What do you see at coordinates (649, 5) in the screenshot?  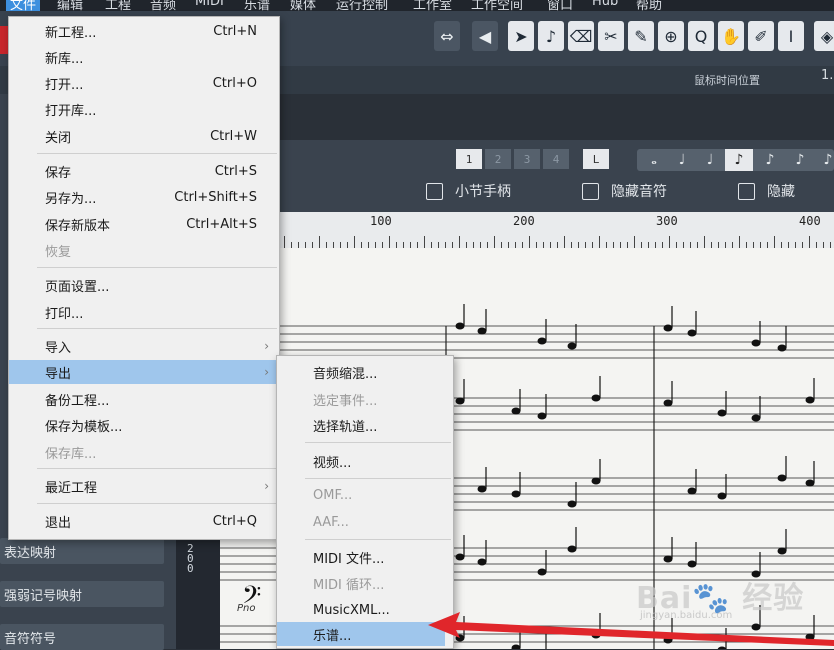 I see `menu-help: 帮助` at bounding box center [649, 5].